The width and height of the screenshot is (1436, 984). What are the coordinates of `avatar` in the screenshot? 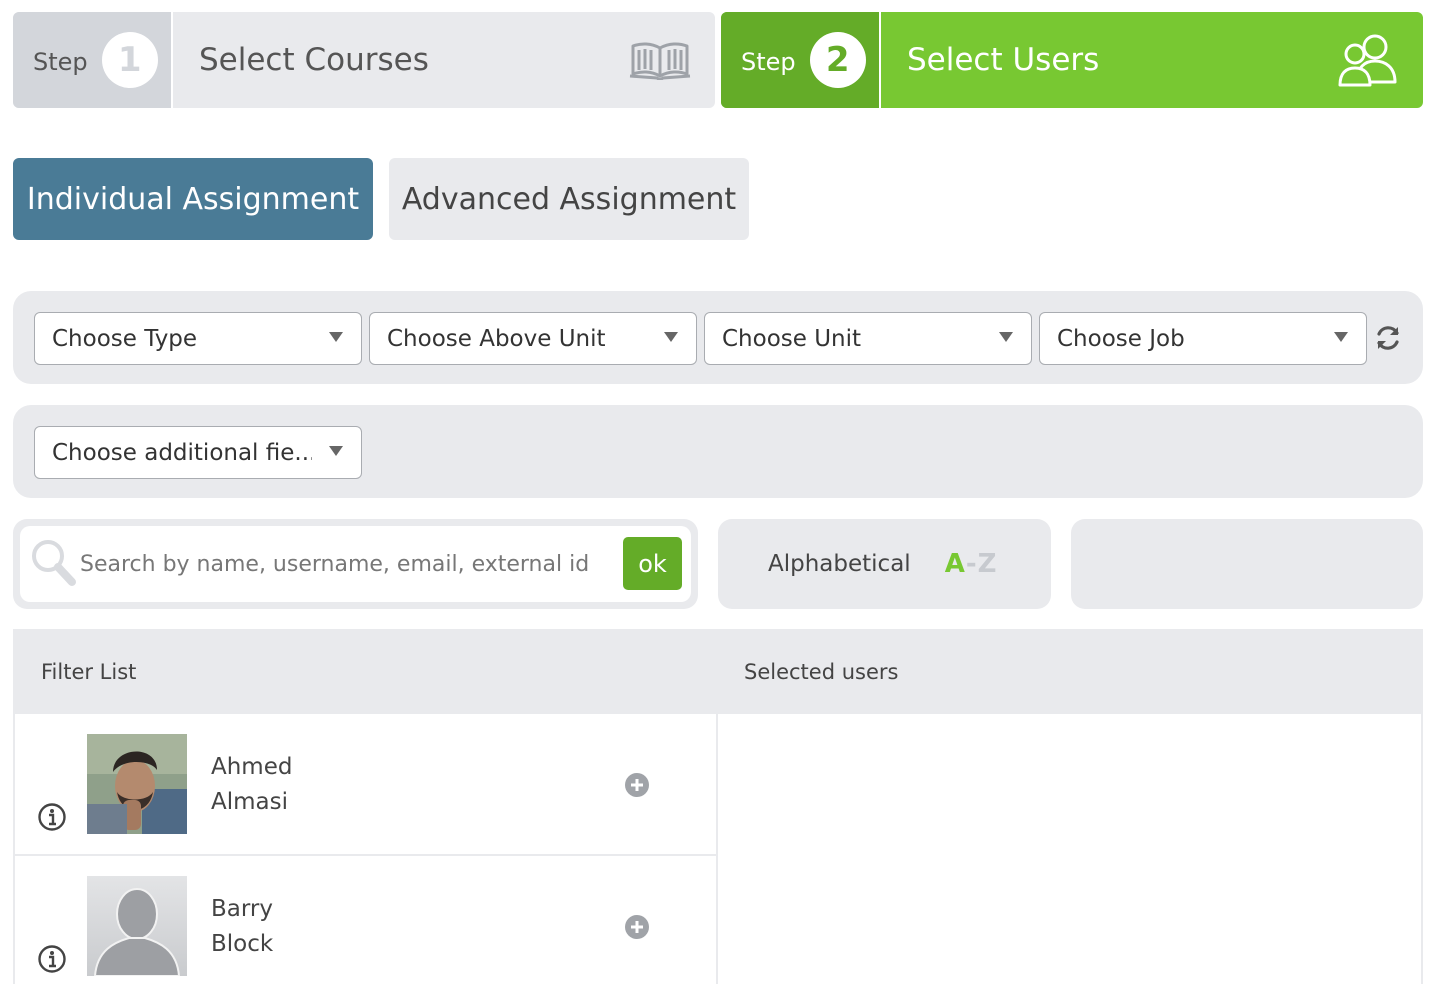 It's located at (137, 784).